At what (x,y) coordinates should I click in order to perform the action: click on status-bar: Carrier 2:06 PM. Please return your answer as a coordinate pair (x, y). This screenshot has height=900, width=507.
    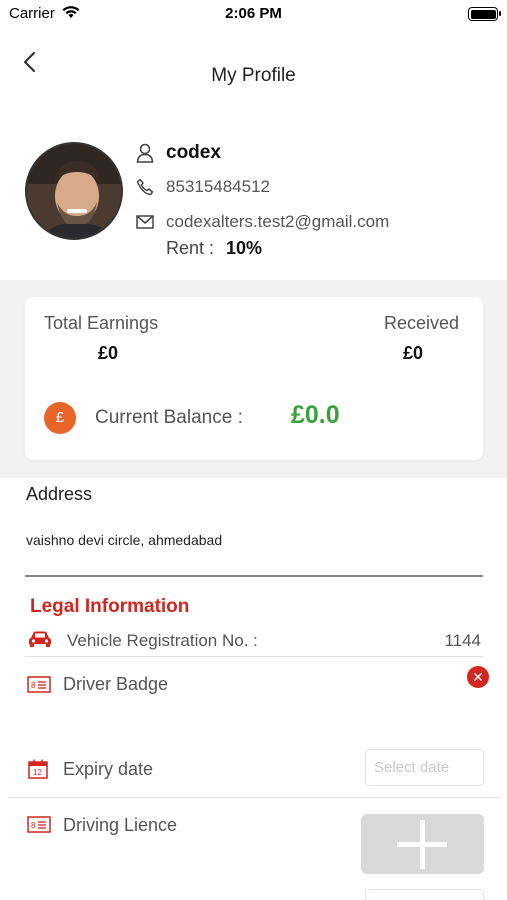
    Looking at the image, I should click on (253, 14).